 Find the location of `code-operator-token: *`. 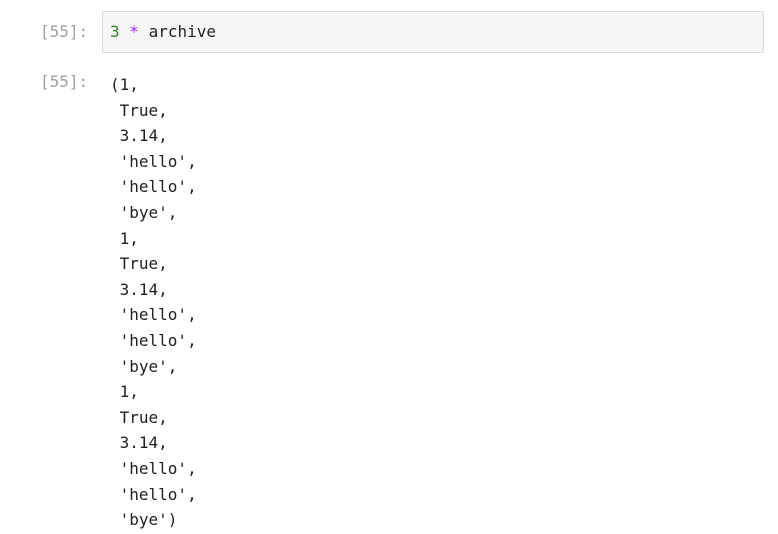

code-operator-token: * is located at coordinates (134, 31).